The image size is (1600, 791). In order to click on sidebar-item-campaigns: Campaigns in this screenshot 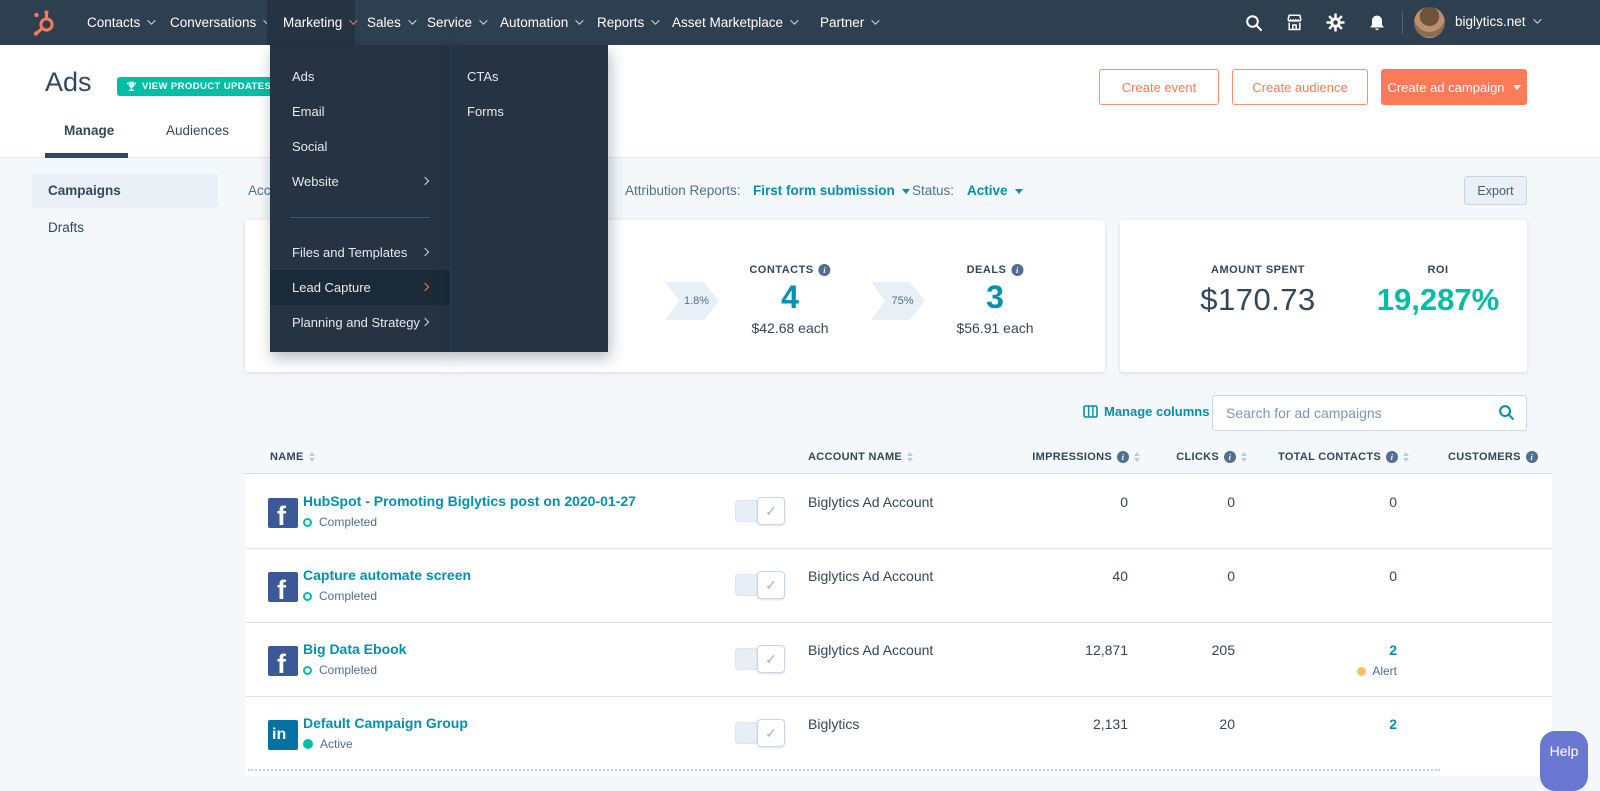, I will do `click(125, 191)`.